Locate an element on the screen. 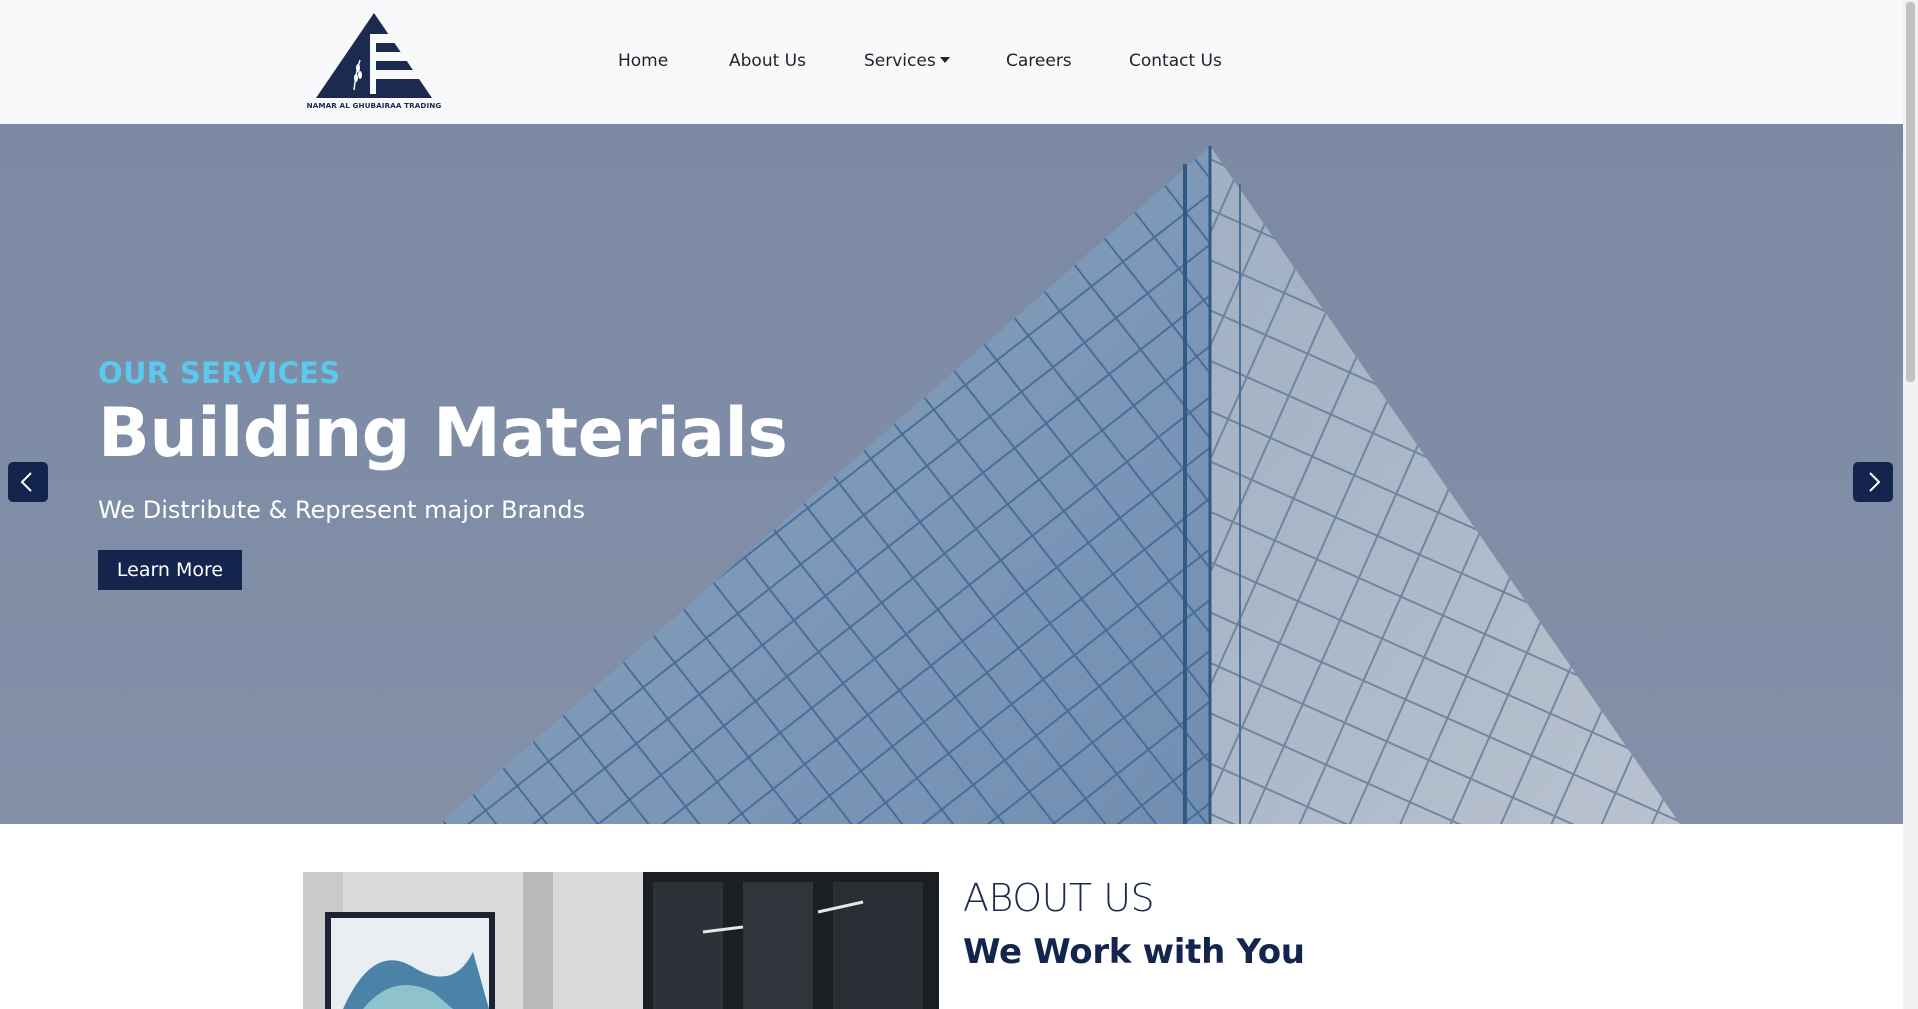  nav-item-contact-us: Contact Us is located at coordinates (1175, 61).